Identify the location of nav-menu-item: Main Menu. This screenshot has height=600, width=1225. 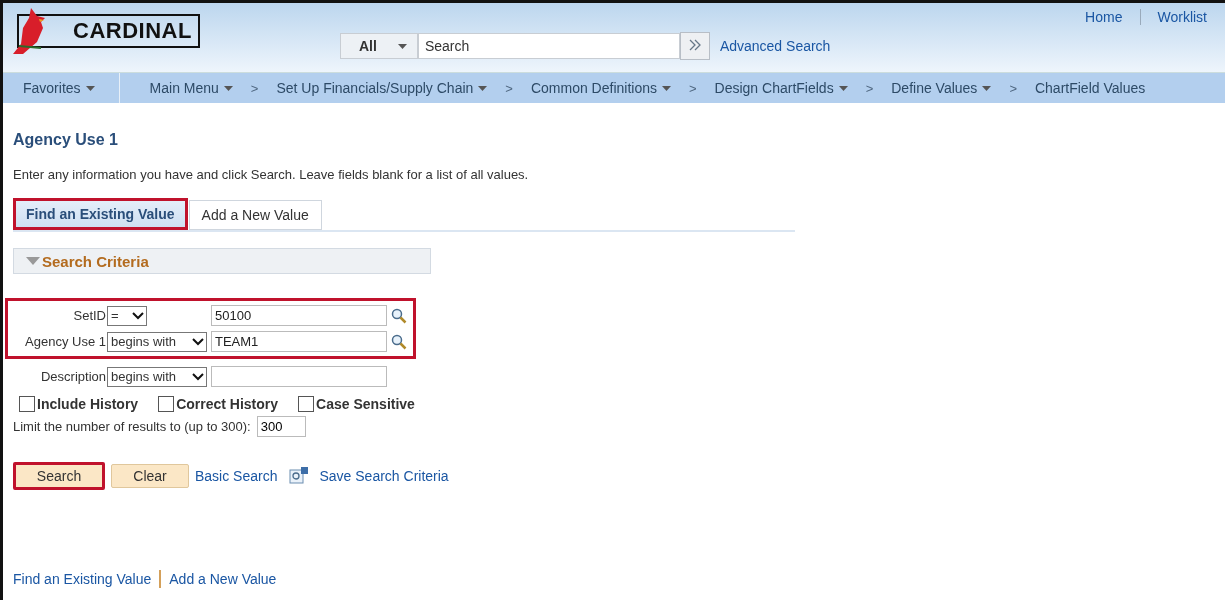
(191, 88).